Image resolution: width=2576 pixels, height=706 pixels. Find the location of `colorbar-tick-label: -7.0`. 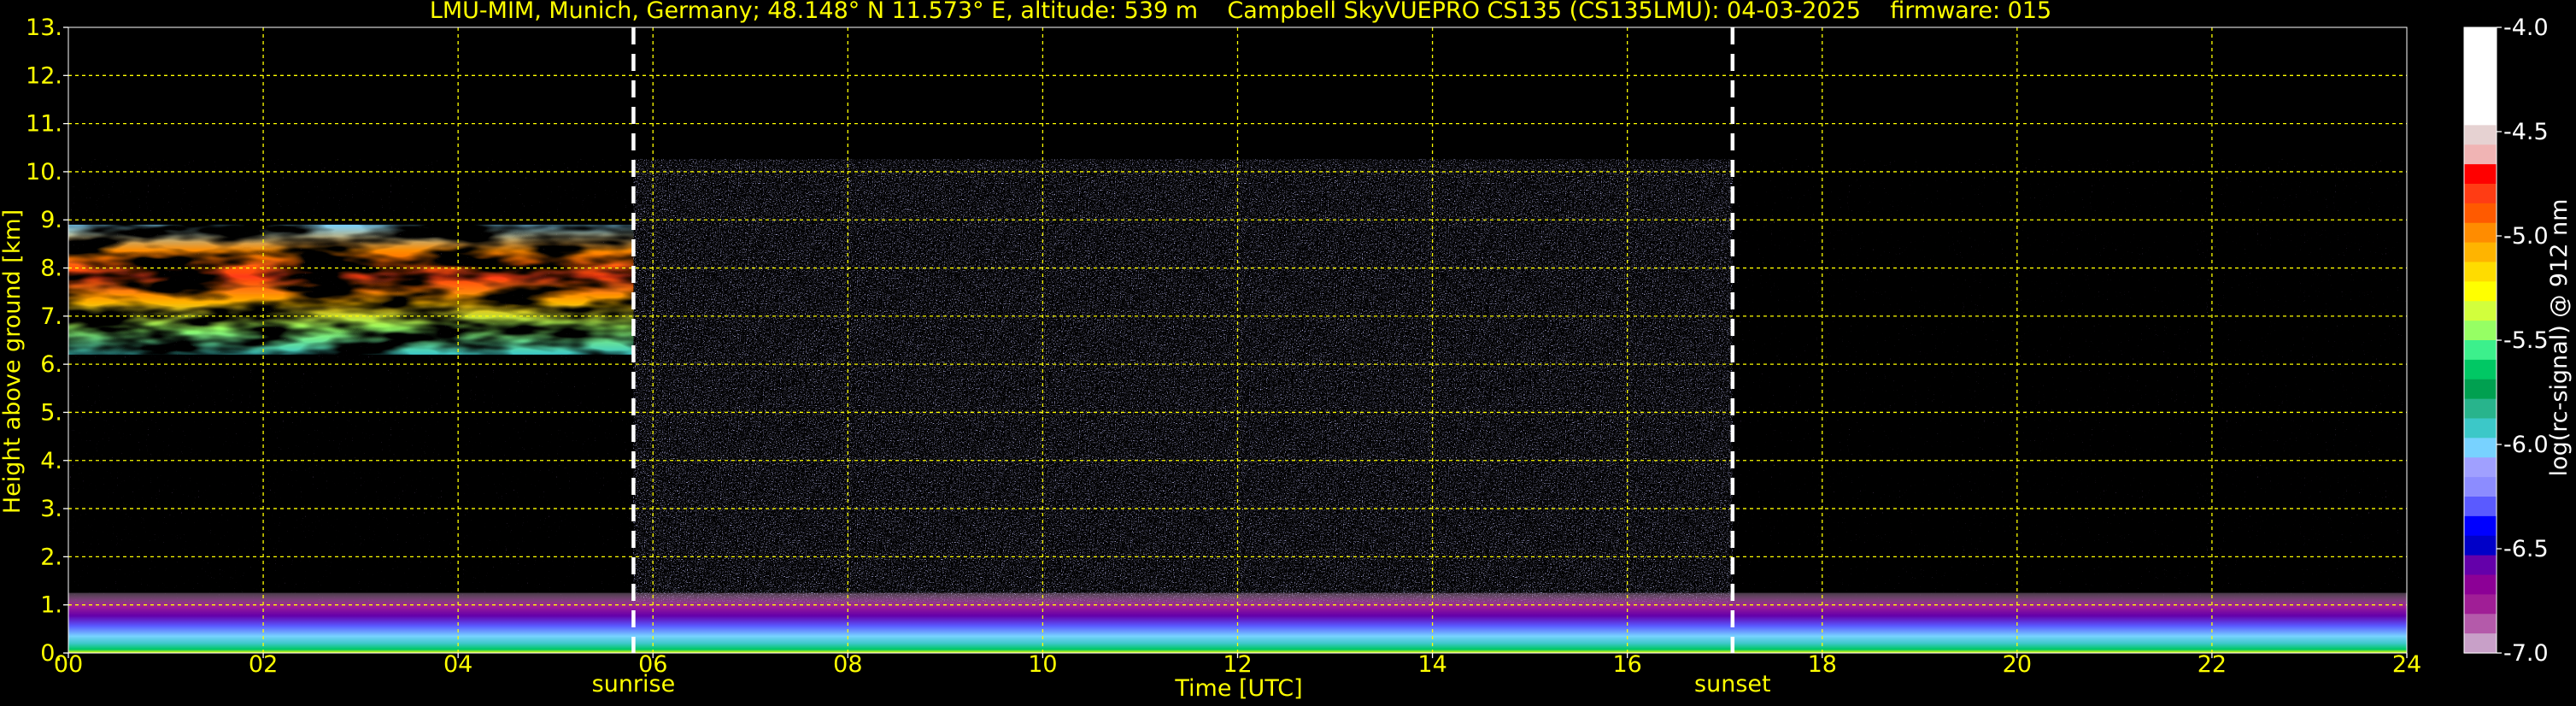

colorbar-tick-label: -7.0 is located at coordinates (2526, 653).